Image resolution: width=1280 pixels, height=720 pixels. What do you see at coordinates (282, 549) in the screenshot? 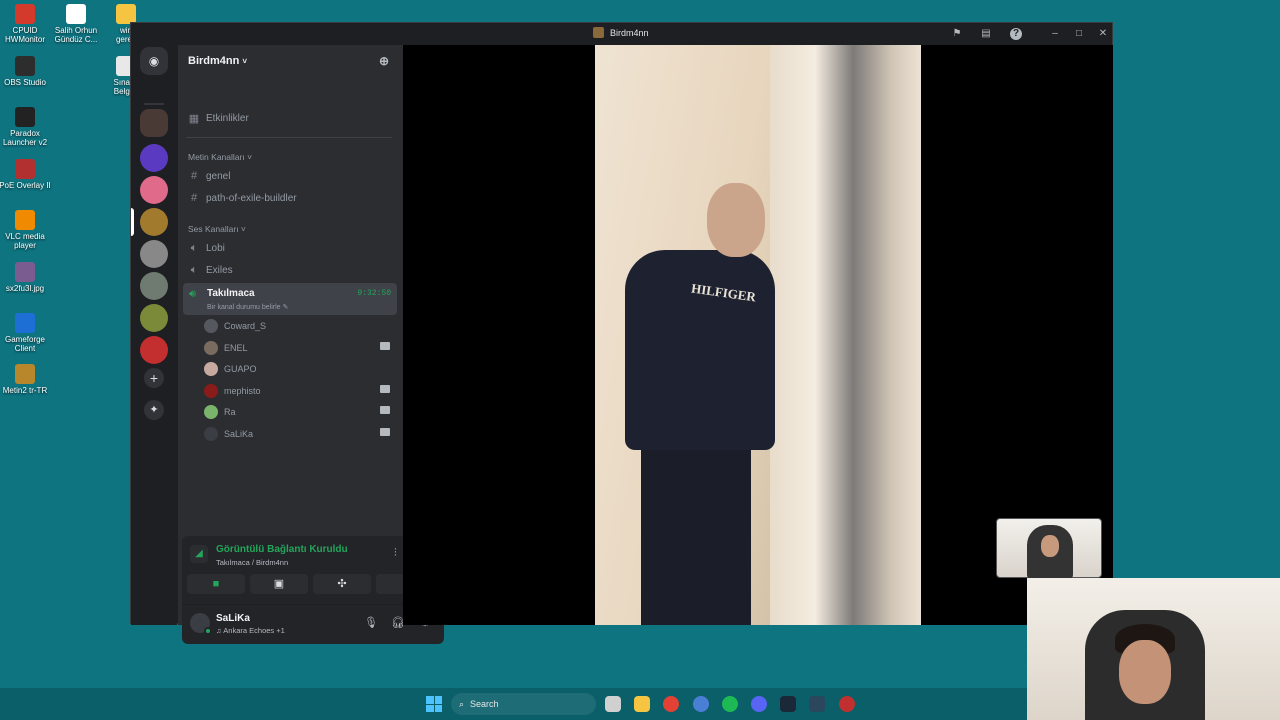
I see `connection-status: Görüntülü Bağlantı Kuruldu` at bounding box center [282, 549].